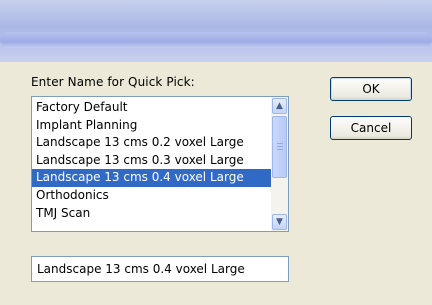  I want to click on scroll-thumb, so click(279, 147).